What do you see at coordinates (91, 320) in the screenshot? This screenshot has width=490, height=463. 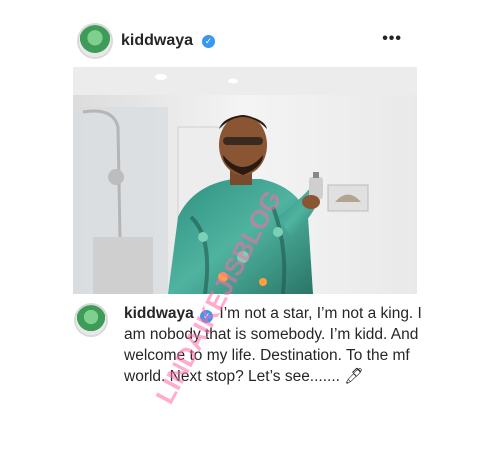 I see `caption-avatar` at bounding box center [91, 320].